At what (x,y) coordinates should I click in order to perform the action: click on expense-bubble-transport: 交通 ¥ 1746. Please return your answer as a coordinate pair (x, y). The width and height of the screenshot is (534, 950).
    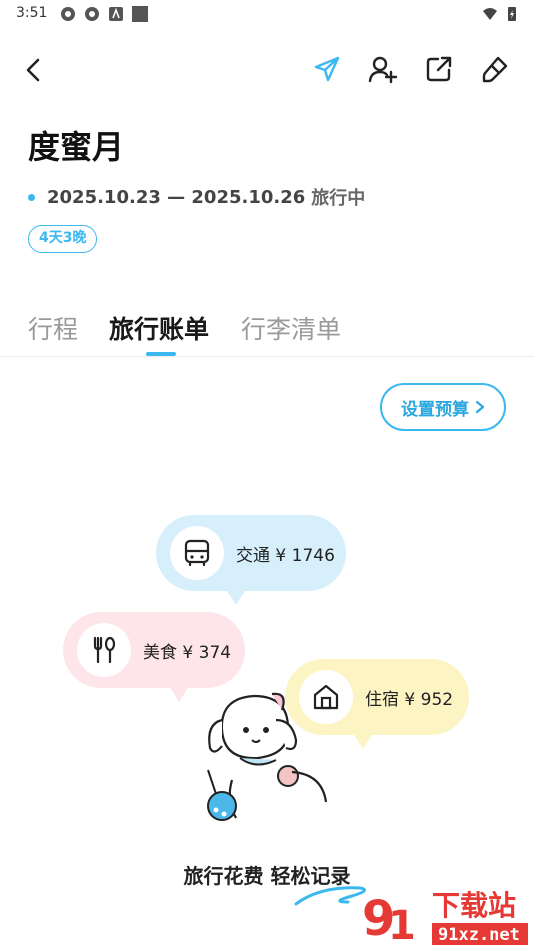
    Looking at the image, I should click on (251, 560).